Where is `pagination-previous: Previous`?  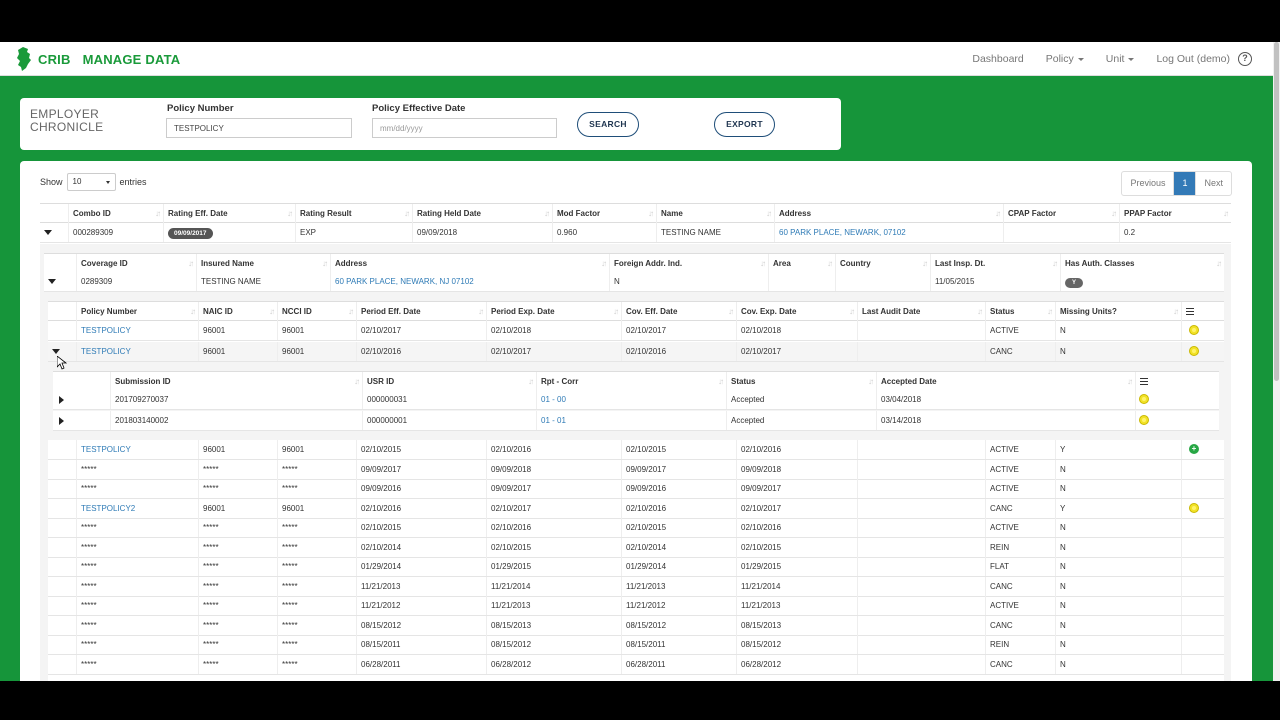 pagination-previous: Previous is located at coordinates (1147, 183).